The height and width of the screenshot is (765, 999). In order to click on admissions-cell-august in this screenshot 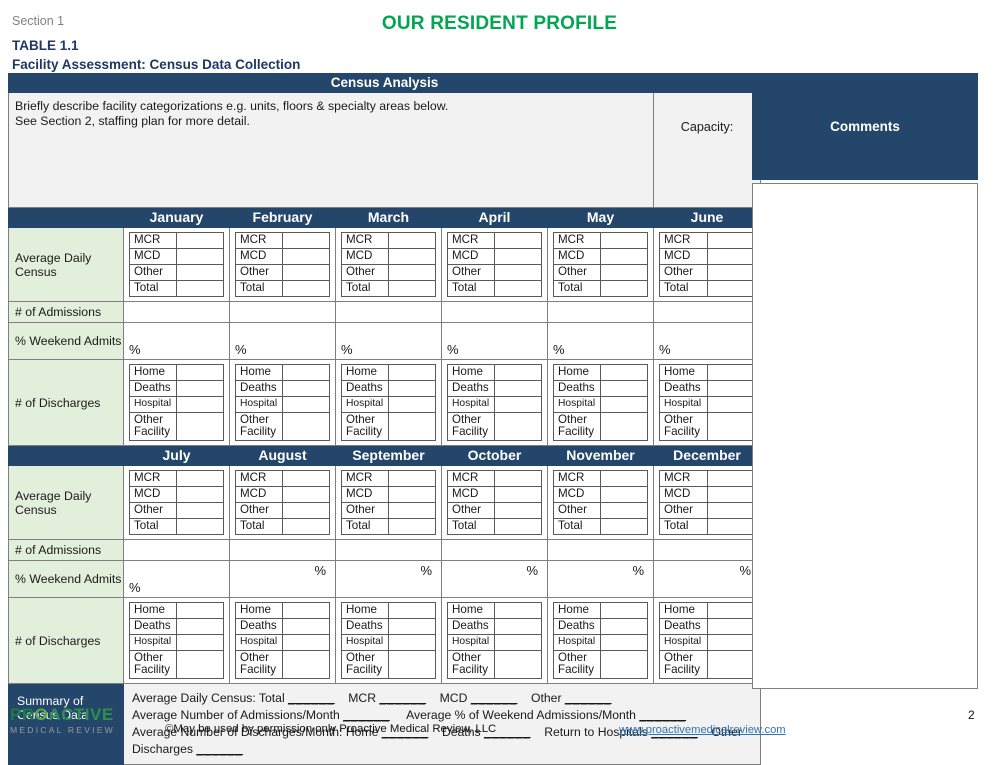, I will do `click(282, 550)`.